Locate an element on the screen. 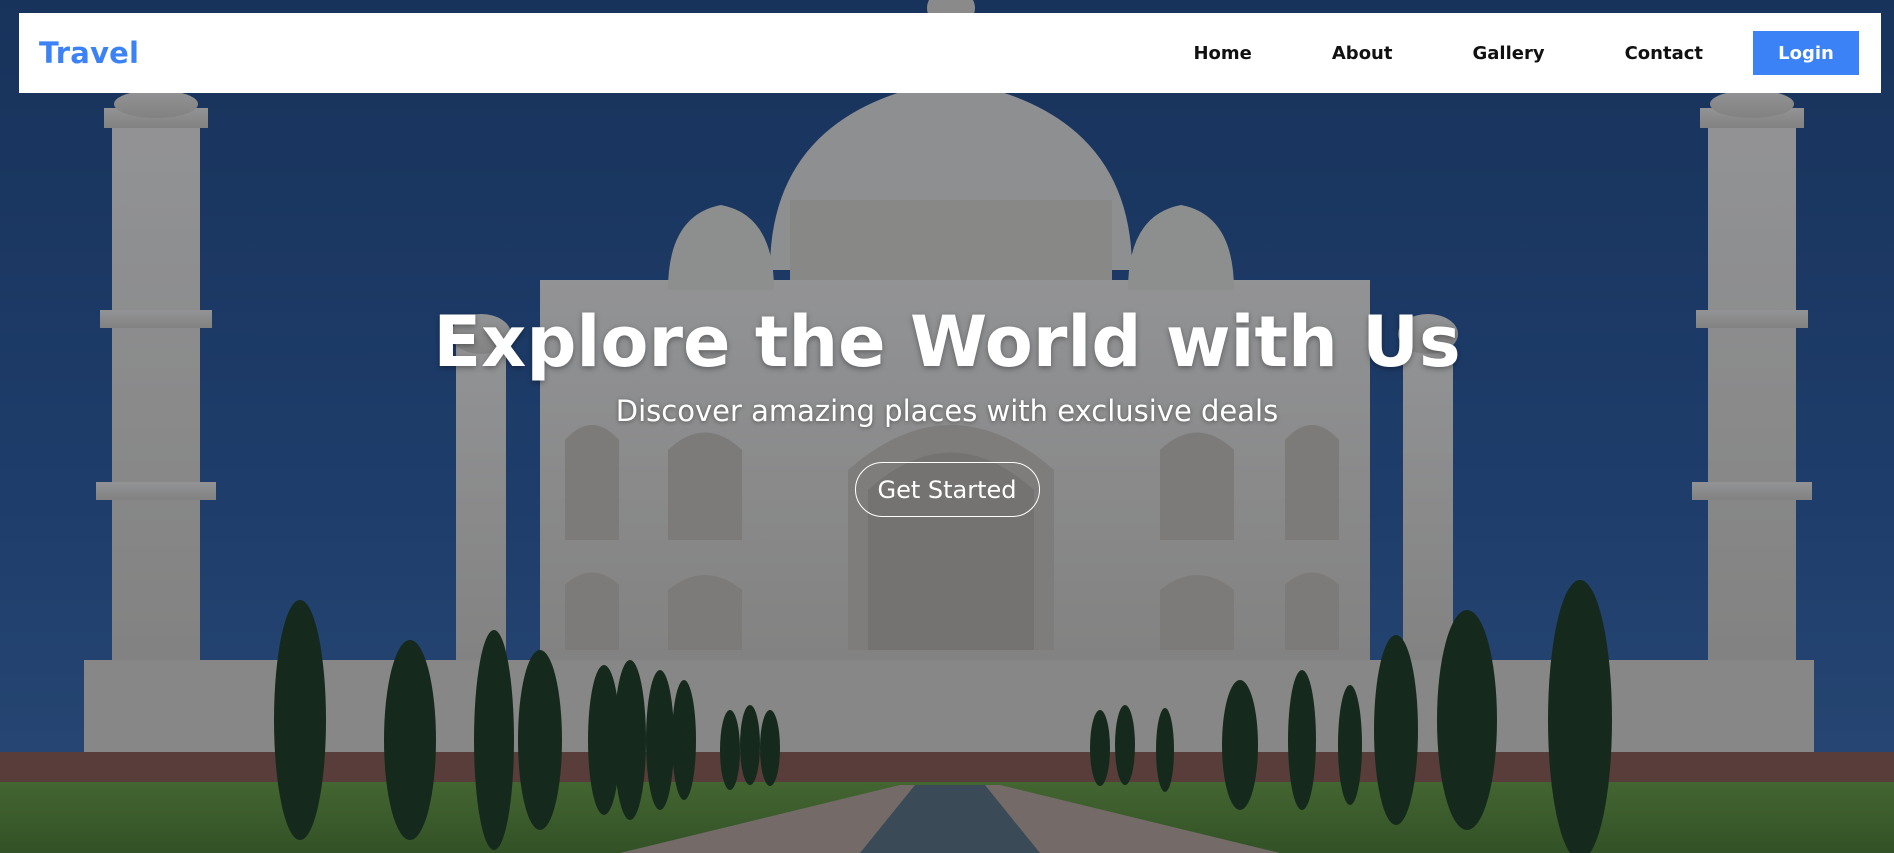 Image resolution: width=1894 pixels, height=853 pixels. nav-link-gallery: Gallery is located at coordinates (1508, 53).